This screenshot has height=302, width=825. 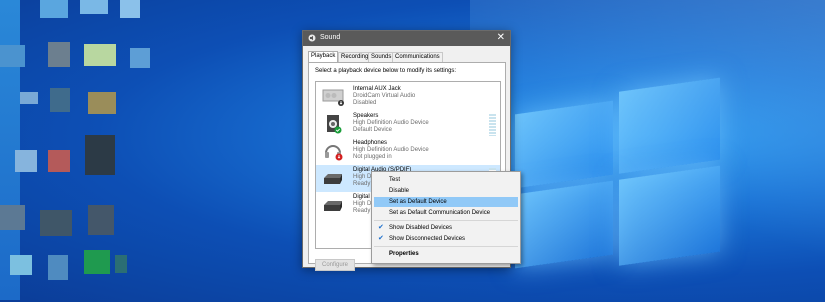 I want to click on tab-recording: Recording, so click(x=355, y=57).